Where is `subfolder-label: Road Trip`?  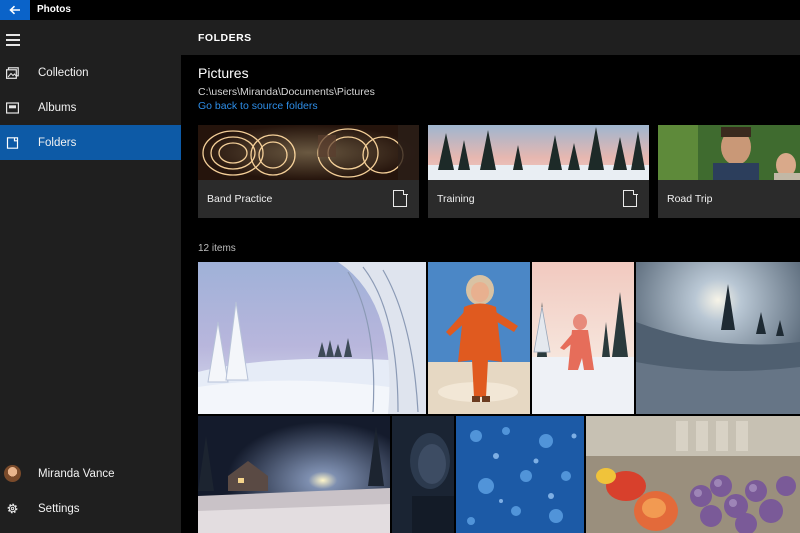
subfolder-label: Road Trip is located at coordinates (690, 199).